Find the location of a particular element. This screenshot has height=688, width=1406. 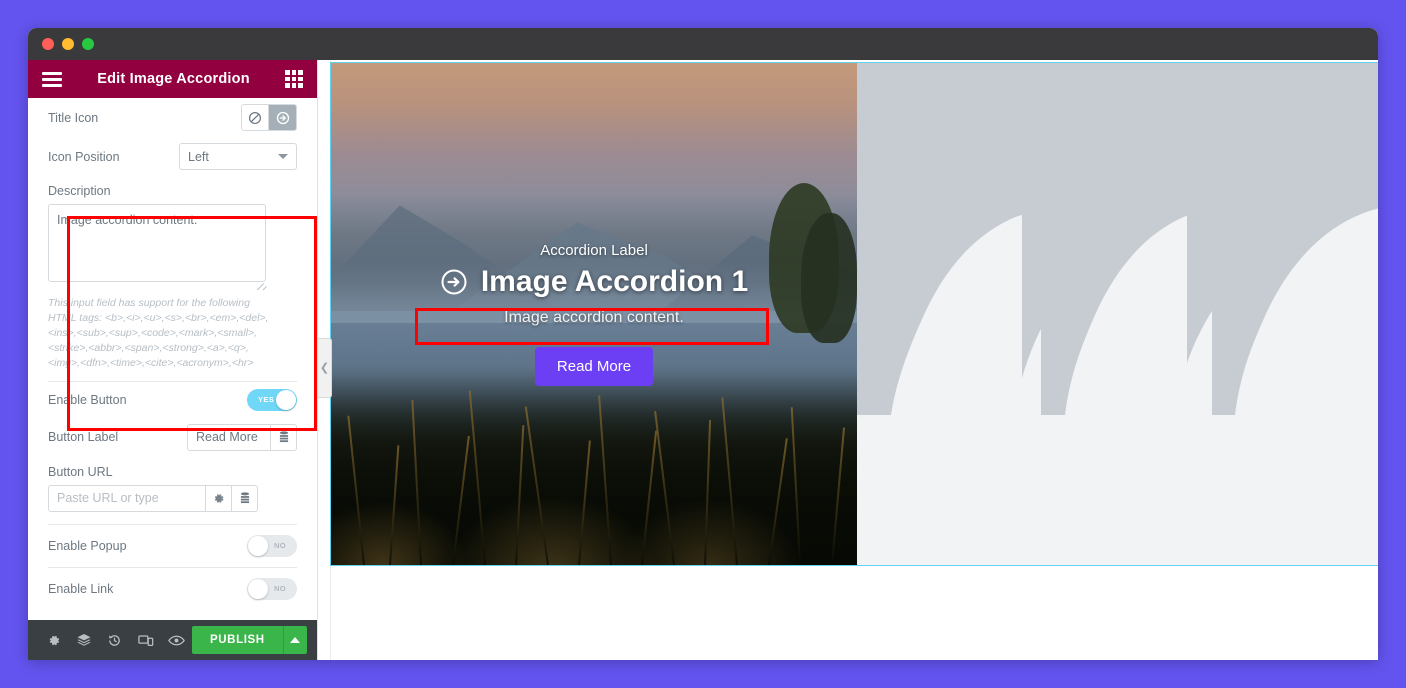

control-title-icon: Title Icon is located at coordinates (172, 117).